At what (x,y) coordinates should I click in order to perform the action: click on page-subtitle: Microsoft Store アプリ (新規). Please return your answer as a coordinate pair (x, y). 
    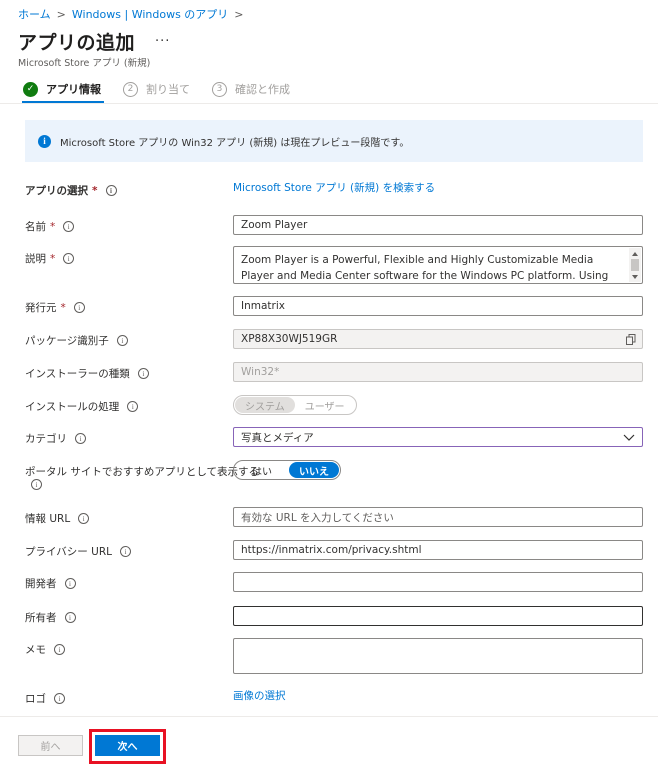
    Looking at the image, I should click on (84, 63).